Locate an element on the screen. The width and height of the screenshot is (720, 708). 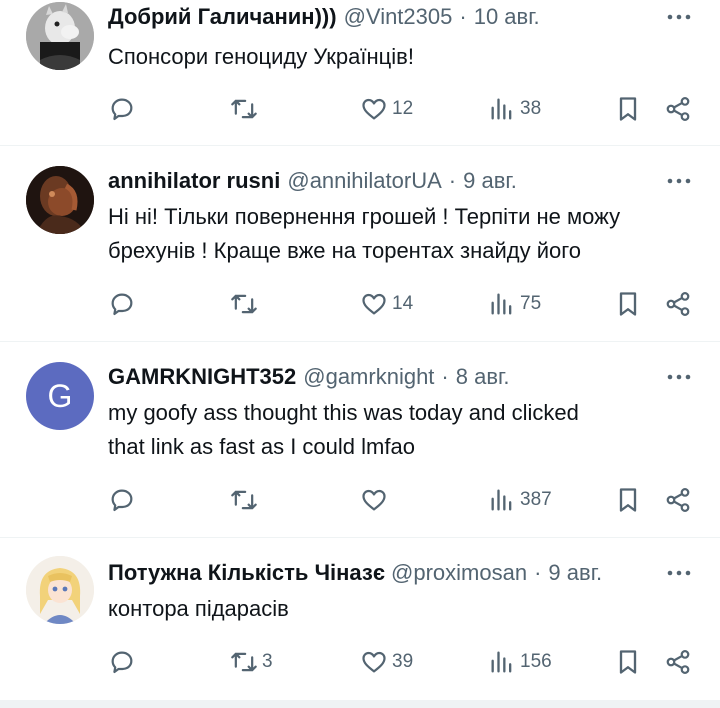
like-button: 39 is located at coordinates (386, 662).